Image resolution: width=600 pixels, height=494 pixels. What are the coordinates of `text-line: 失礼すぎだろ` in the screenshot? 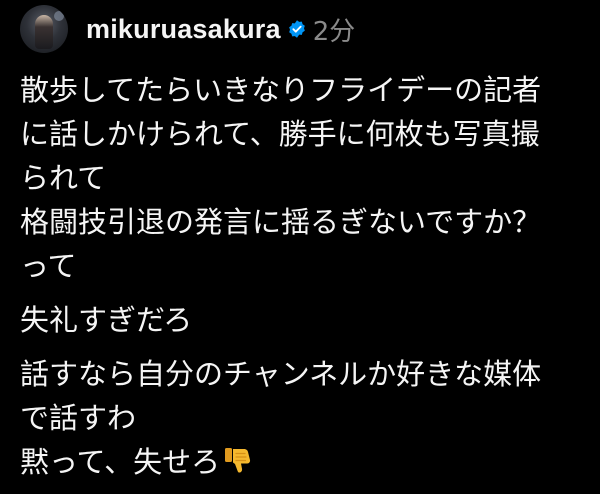 It's located at (106, 320).